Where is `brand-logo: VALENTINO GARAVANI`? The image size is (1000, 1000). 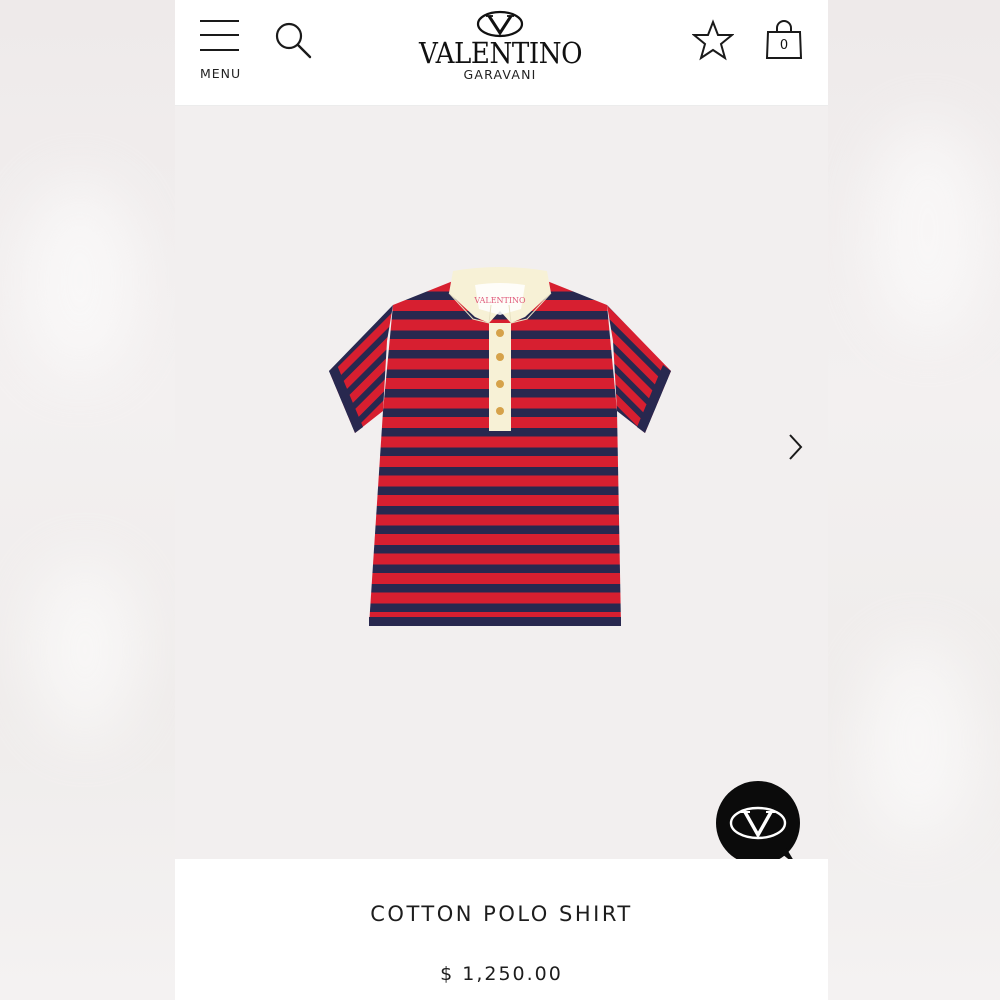 brand-logo: VALENTINO GARAVANI is located at coordinates (500, 52).